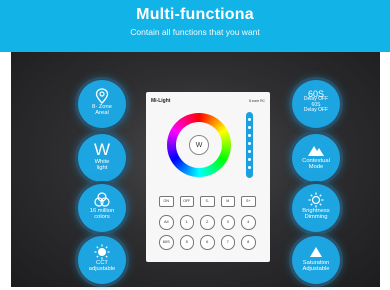 This screenshot has width=390, height=290. What do you see at coordinates (102, 199) in the screenshot?
I see `palette-icon` at bounding box center [102, 199].